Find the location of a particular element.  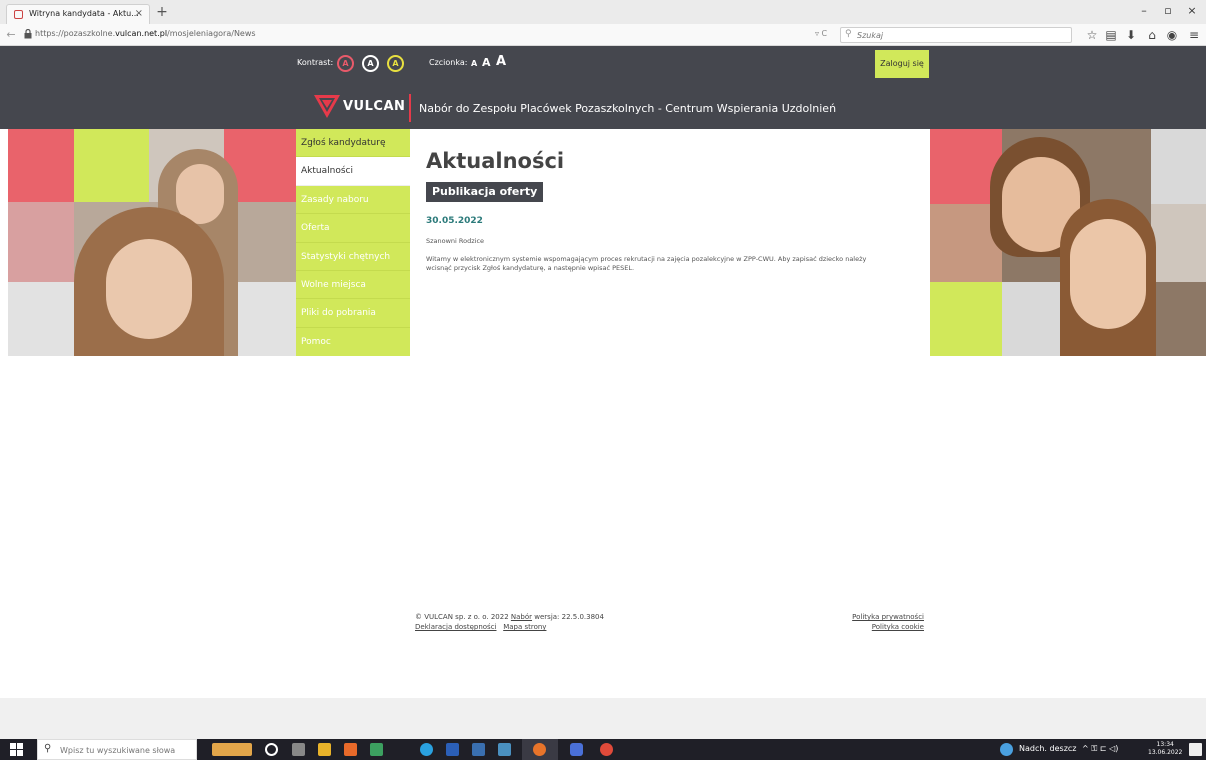

menu-item-statystyki-chetnych: Statystyki chętnych is located at coordinates (353, 256).